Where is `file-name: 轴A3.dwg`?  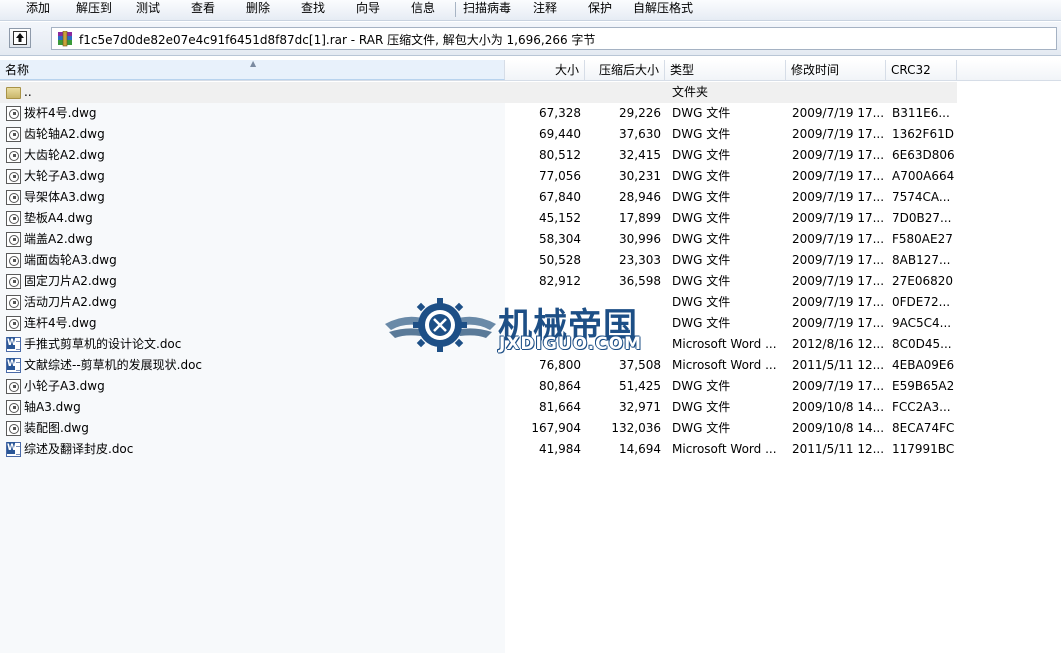 file-name: 轴A3.dwg is located at coordinates (52, 407).